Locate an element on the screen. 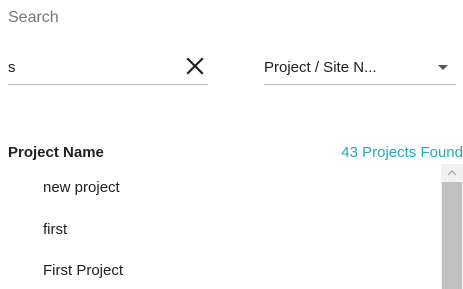  caret-down-icon is located at coordinates (443, 67).